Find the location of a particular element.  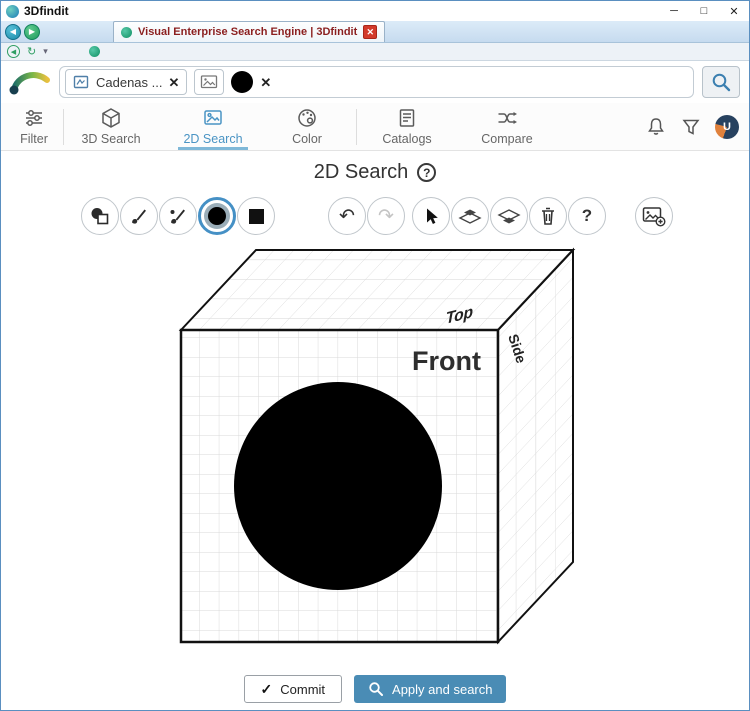

nav-label: Color is located at coordinates (307, 139).